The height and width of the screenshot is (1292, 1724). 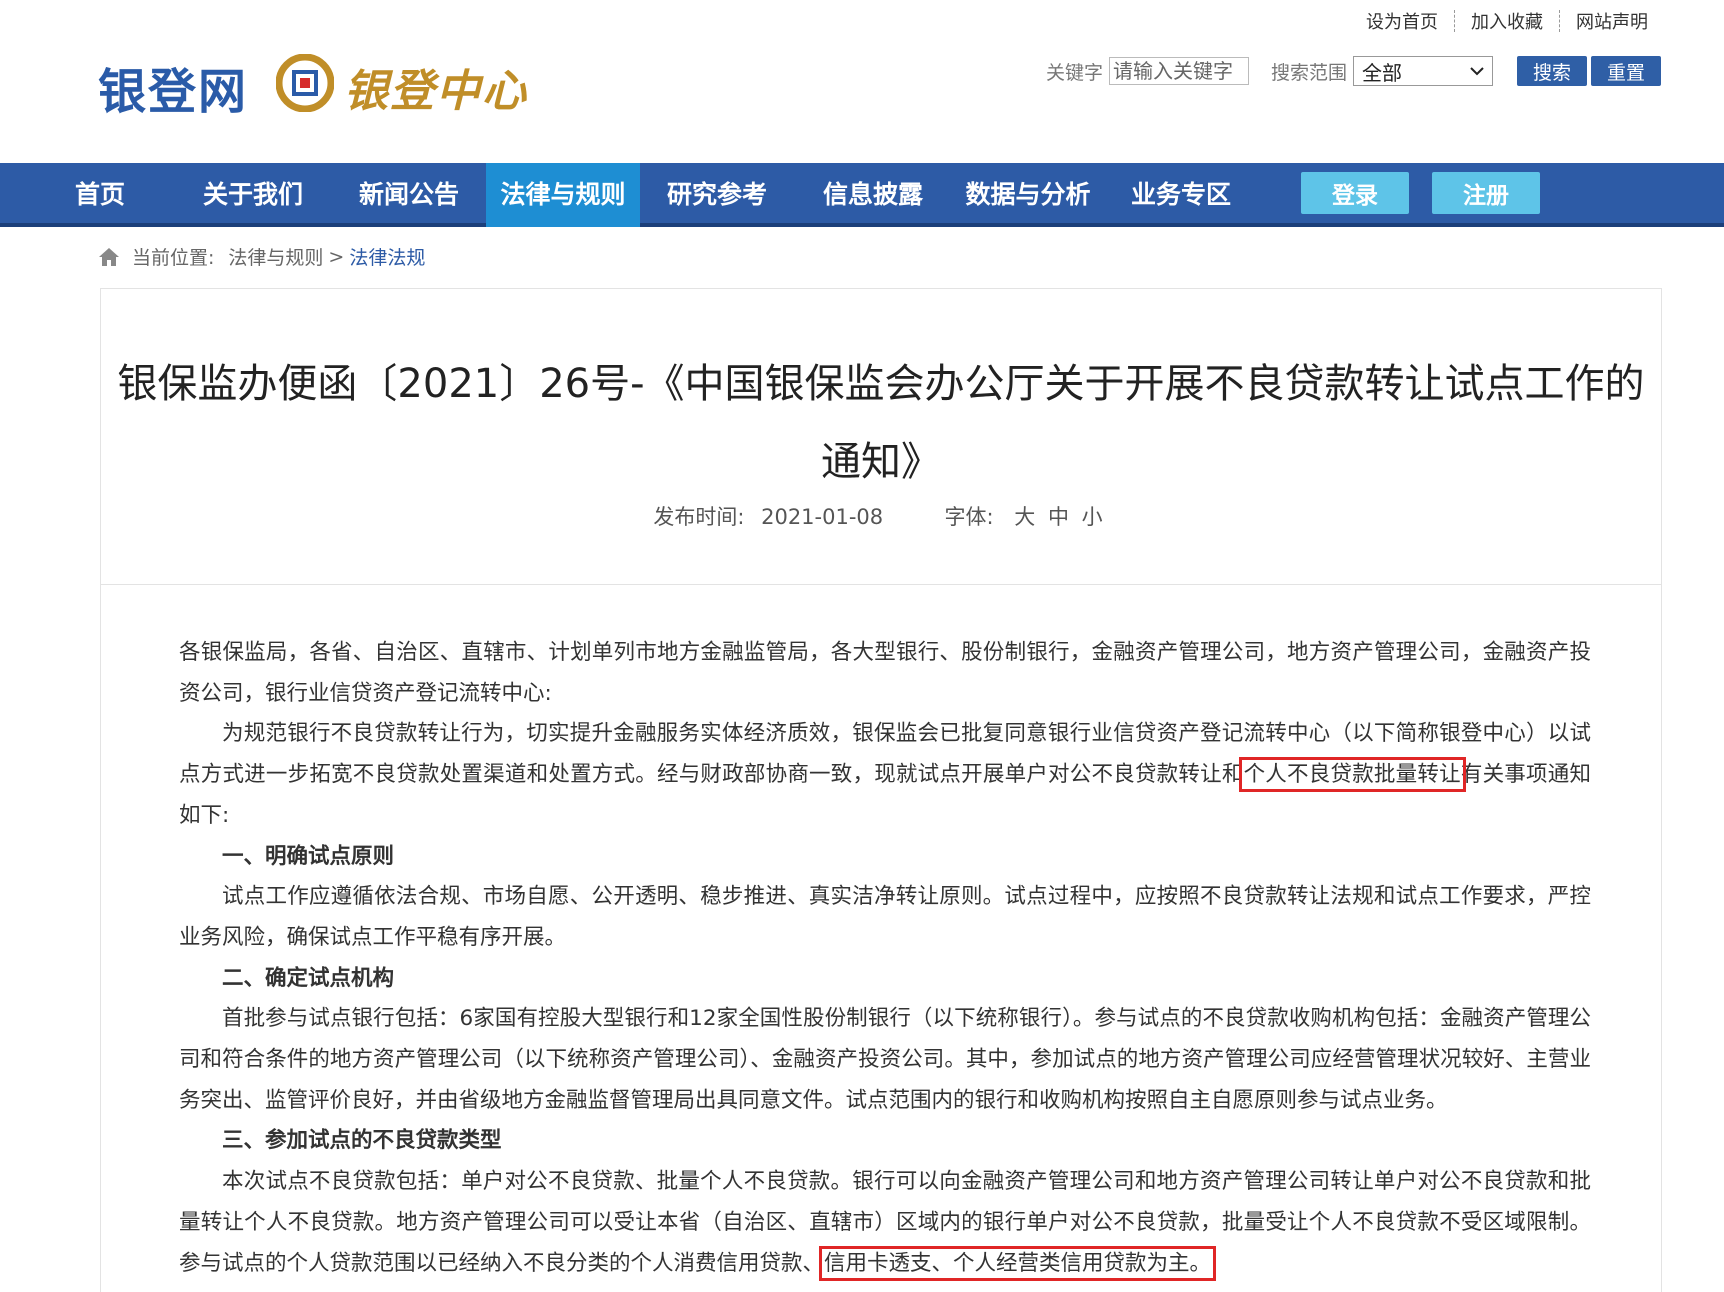 I want to click on top-utility-links: 设为首页 加入收藏 网站声明, so click(x=1507, y=21).